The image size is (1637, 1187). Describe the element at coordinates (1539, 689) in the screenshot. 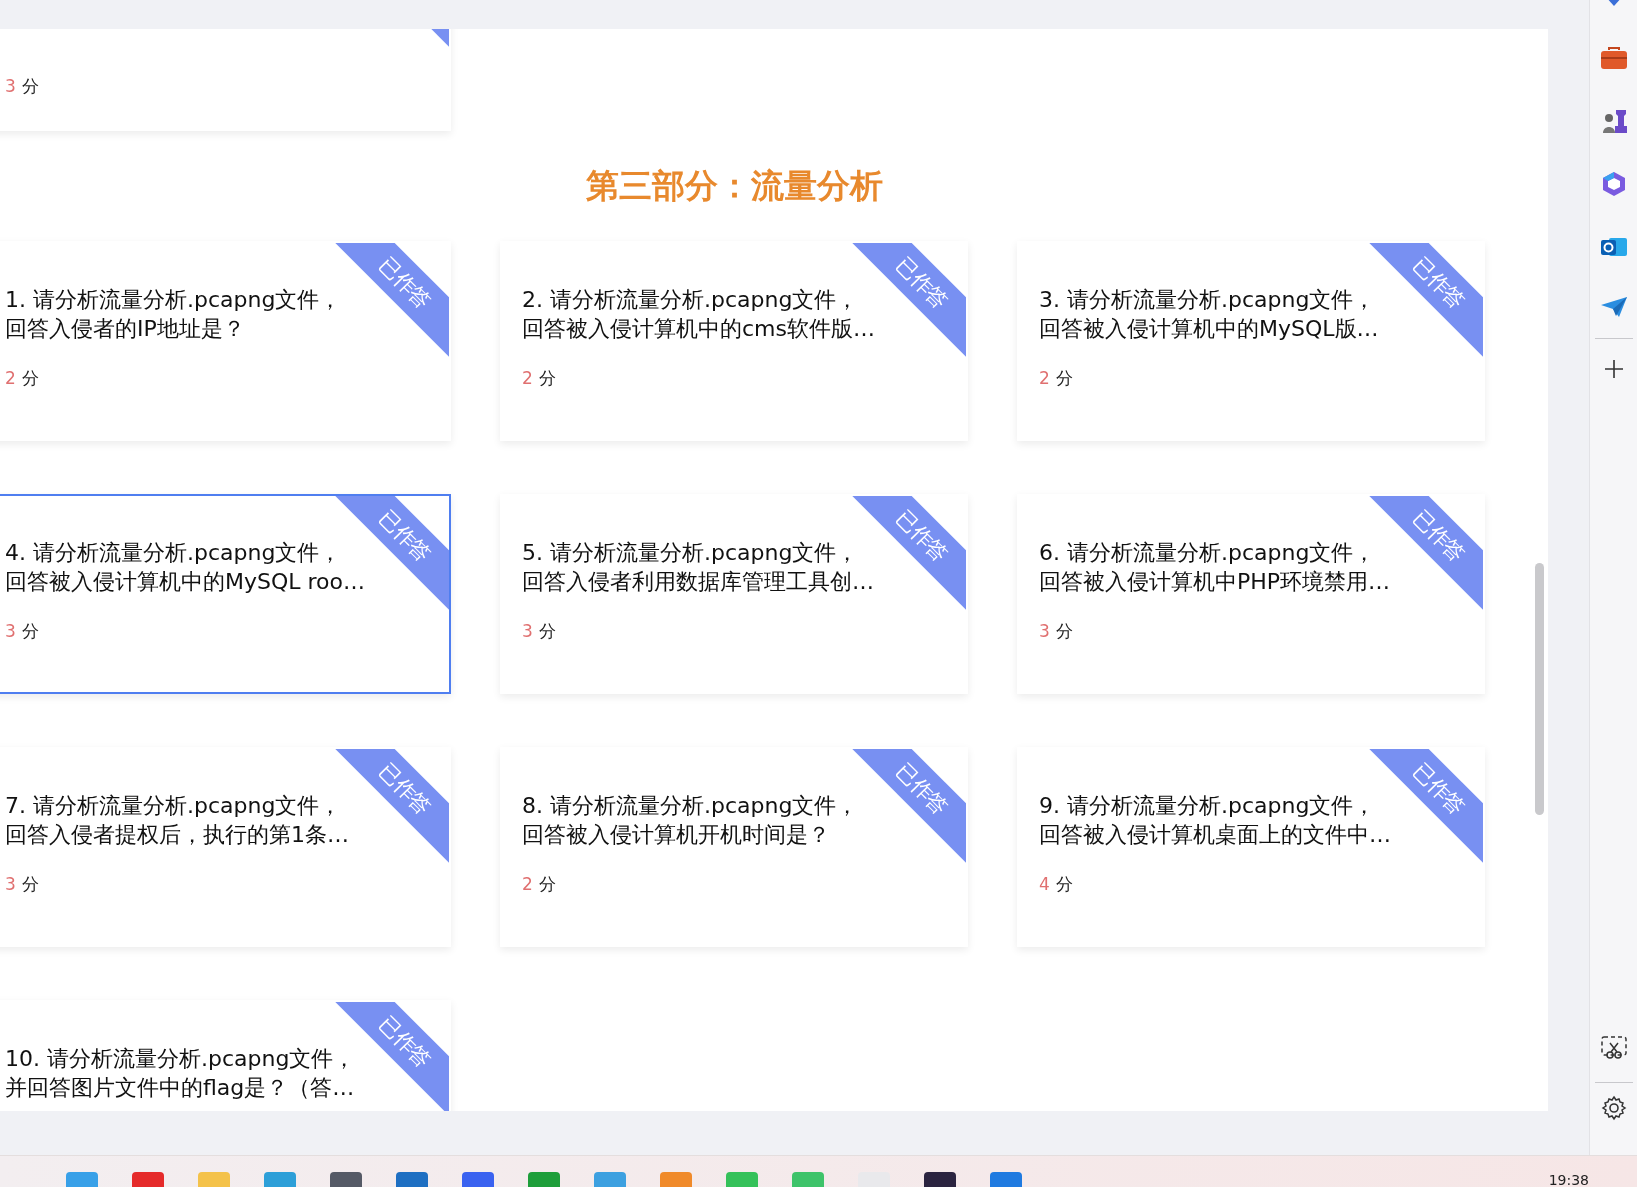

I see `scrollbar-thumb` at that location.